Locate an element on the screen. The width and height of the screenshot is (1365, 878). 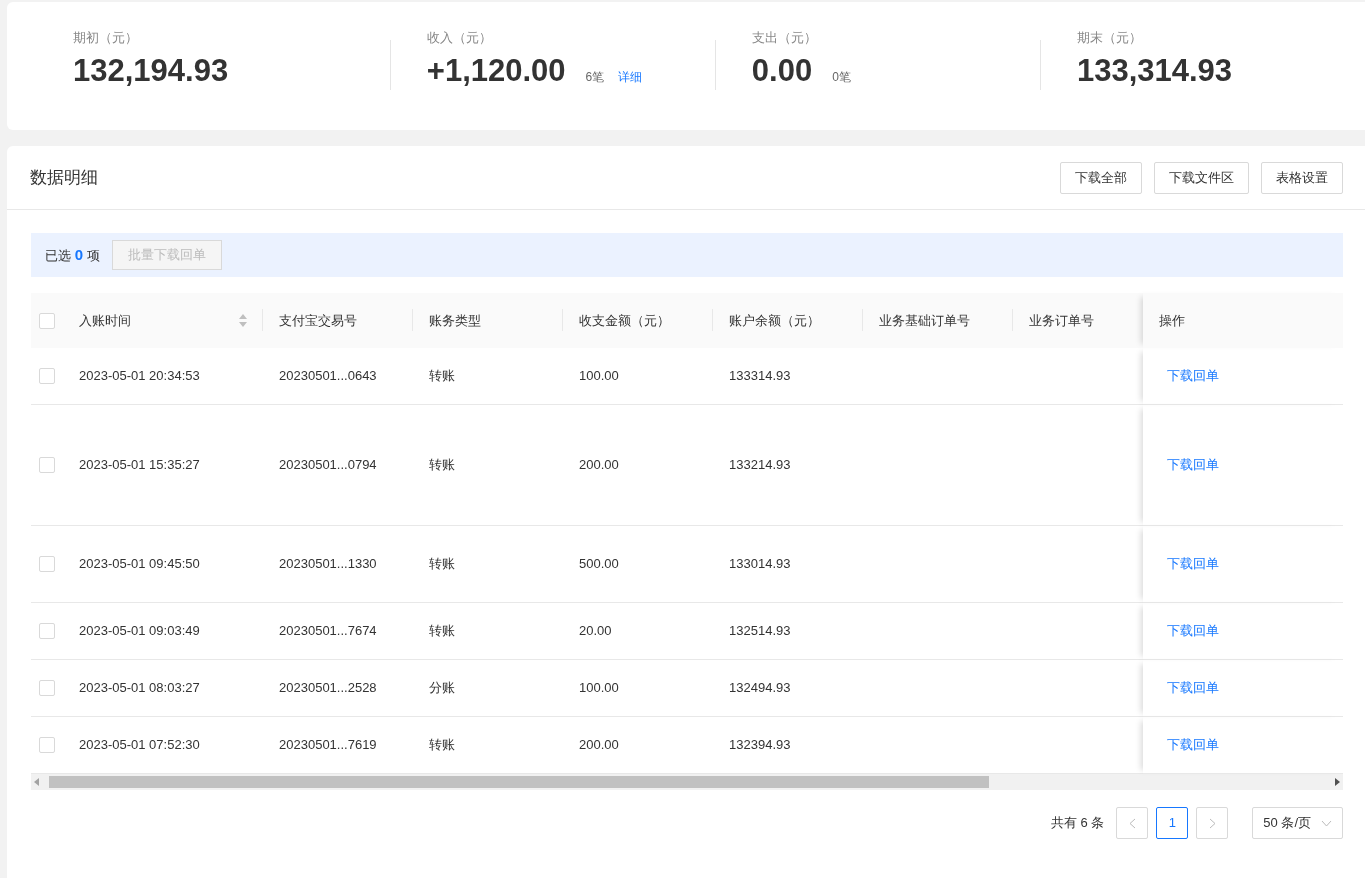
chevron-left-icon is located at coordinates (1132, 823).